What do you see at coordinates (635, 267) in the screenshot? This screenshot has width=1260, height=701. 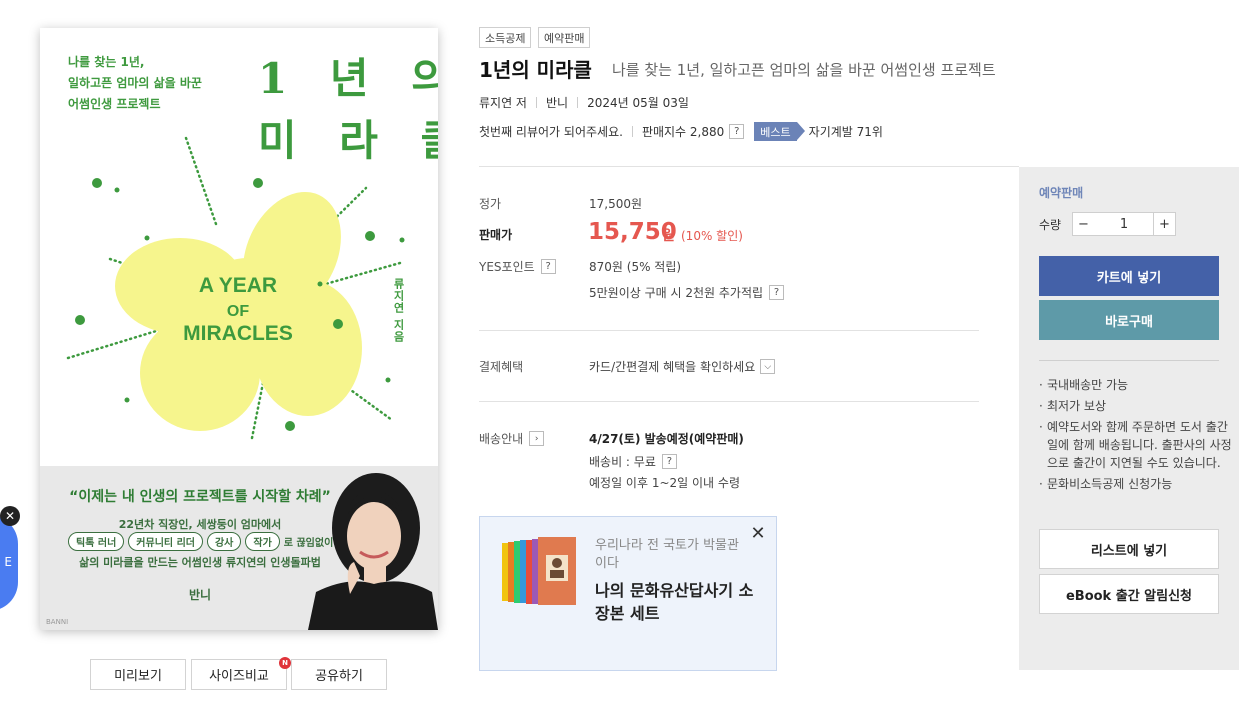 I see `points-value: 870원 (5% 적립)` at bounding box center [635, 267].